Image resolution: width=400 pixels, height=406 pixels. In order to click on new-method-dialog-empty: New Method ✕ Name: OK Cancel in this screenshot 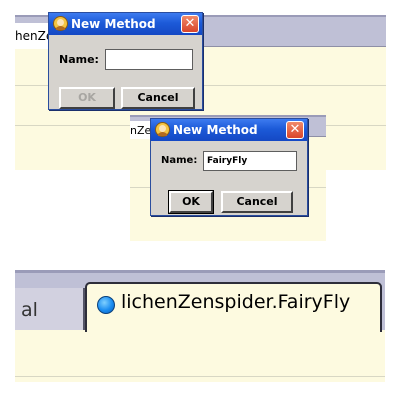, I will do `click(125, 61)`.